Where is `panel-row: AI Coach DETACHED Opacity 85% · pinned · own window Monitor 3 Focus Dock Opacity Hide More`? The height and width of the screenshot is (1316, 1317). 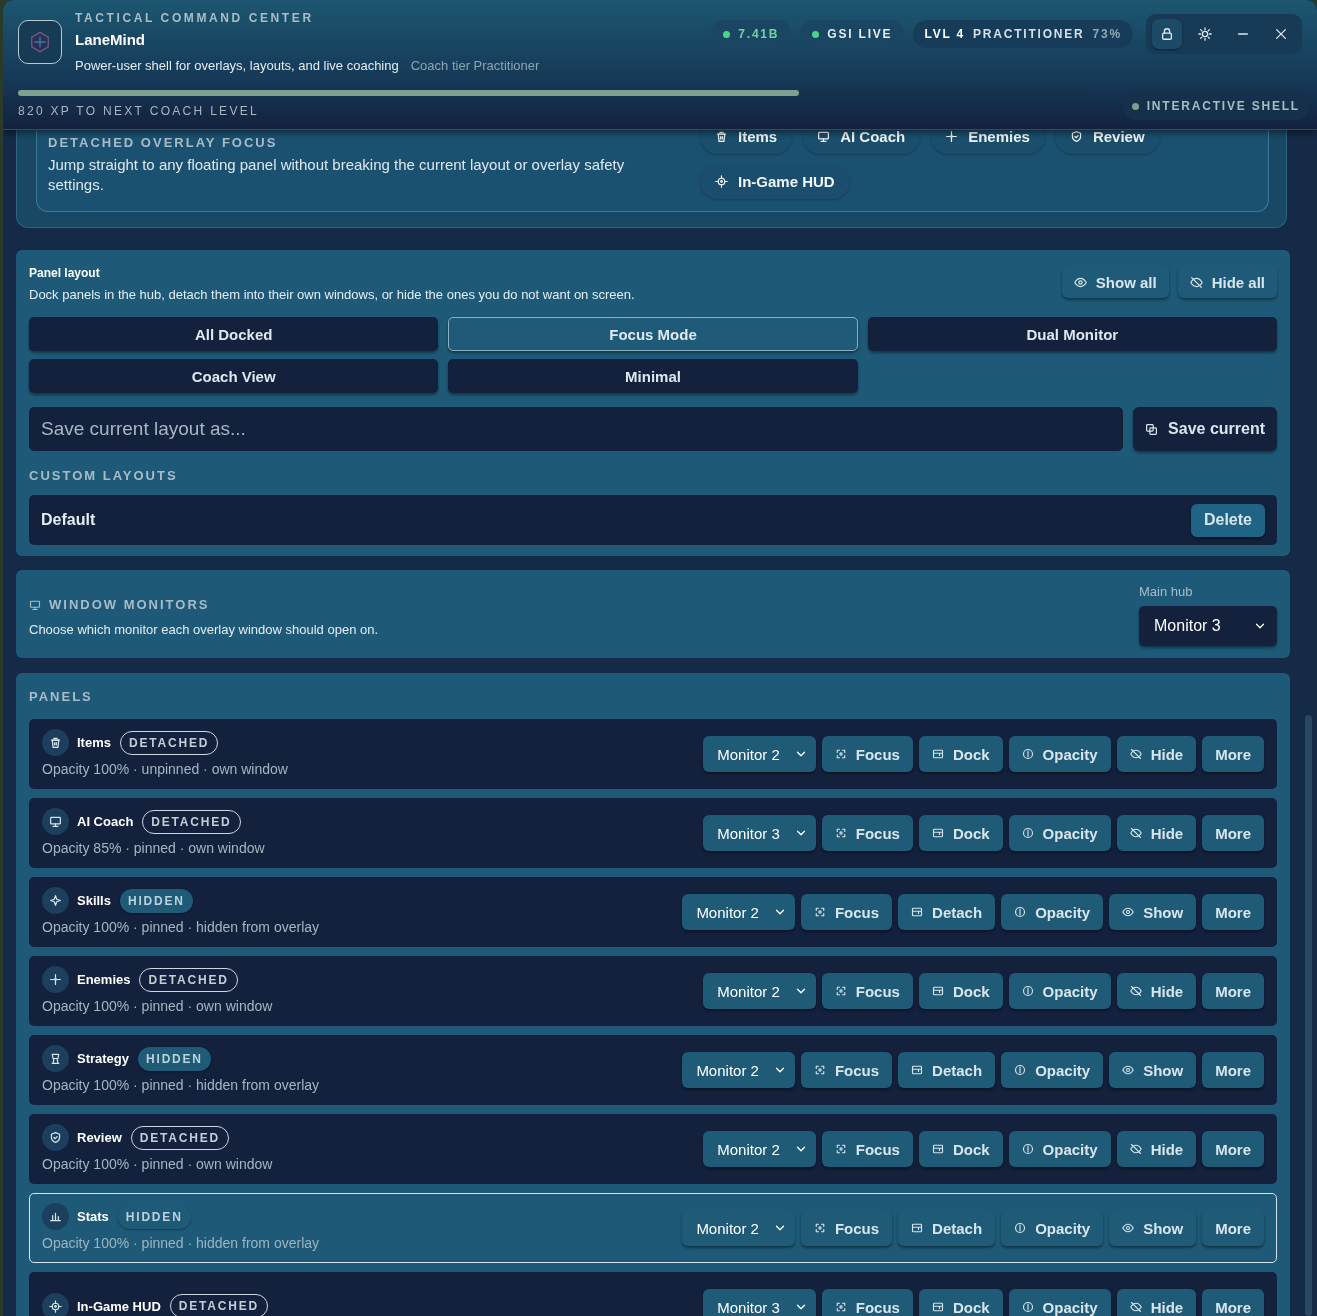
panel-row: AI Coach DETACHED Opacity 85% · pinned · own window Monitor 3 Focus Dock Opacity Hide More is located at coordinates (653, 833).